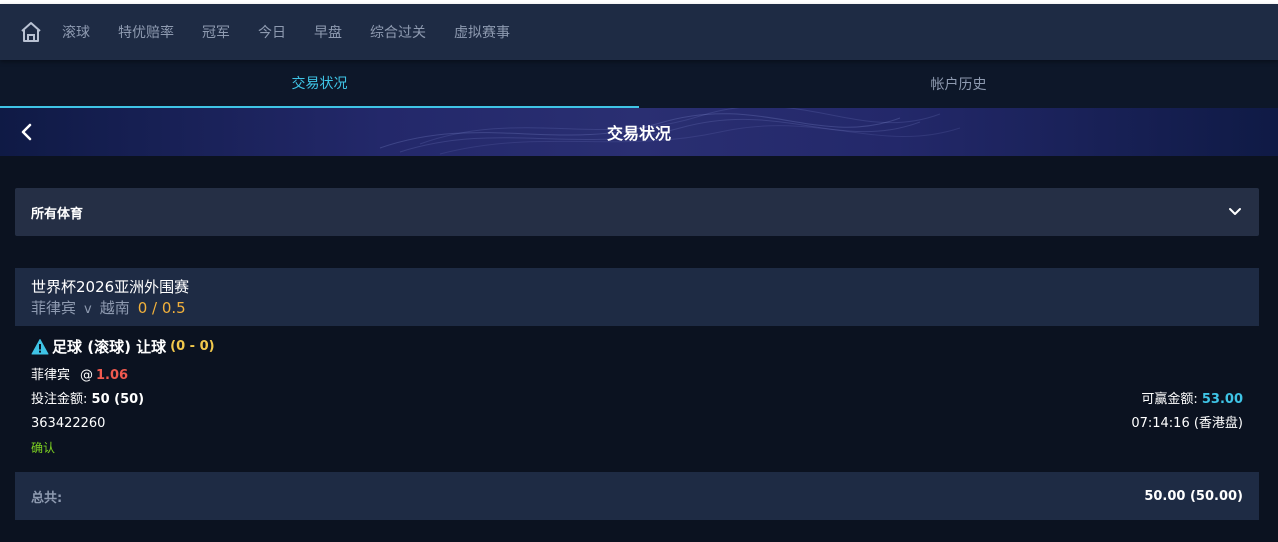  I want to click on total-label: 总共:, so click(47, 498).